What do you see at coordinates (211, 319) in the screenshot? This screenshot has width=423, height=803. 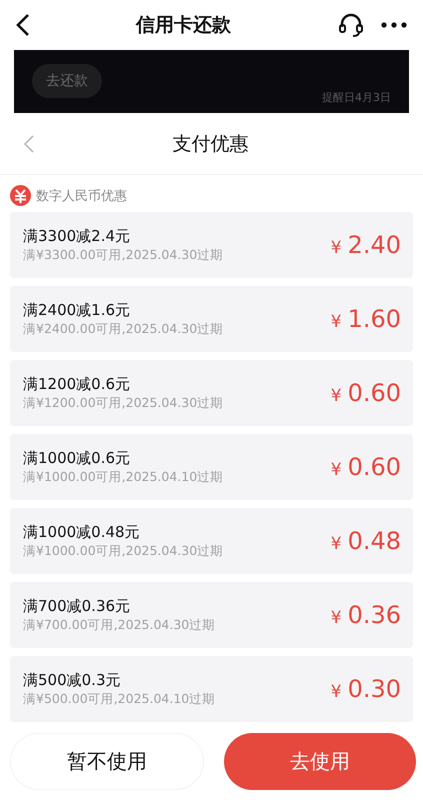 I see `coupon-card: 满2400减1.6元 满¥2400.00可用,2025.04.30过期 ¥ 1.60` at bounding box center [211, 319].